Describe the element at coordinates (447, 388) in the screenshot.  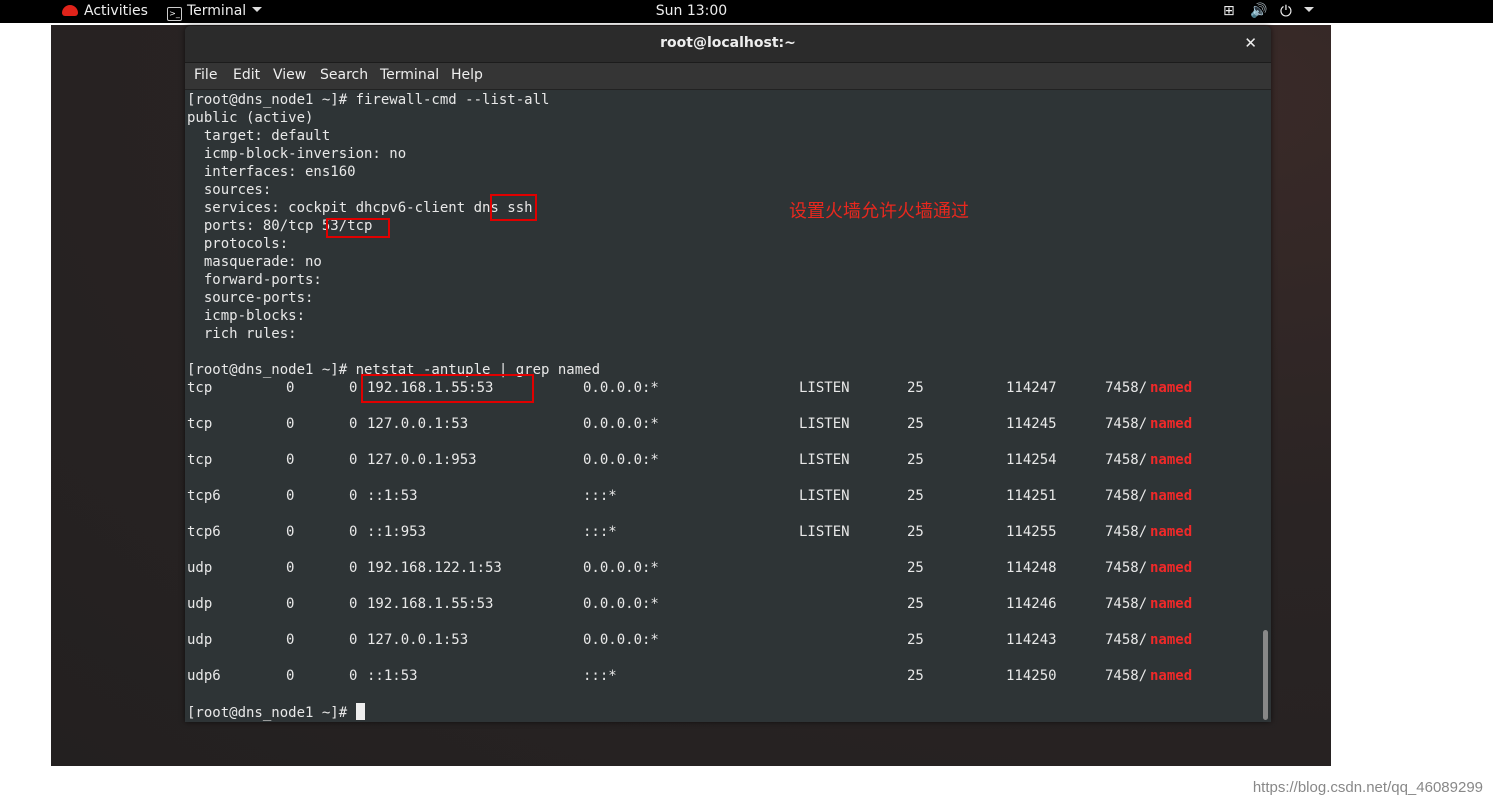
I see `highlight-box-listen-address` at that location.